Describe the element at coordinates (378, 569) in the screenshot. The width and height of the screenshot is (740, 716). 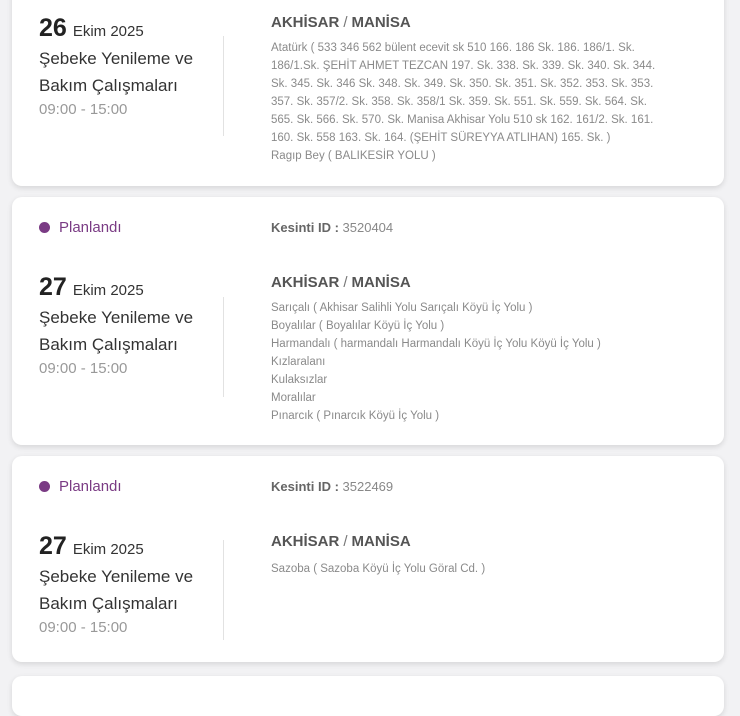
I see `street-item: Sazoba ( Sazoba Köyü İç Yolu Göral Cd. )` at that location.